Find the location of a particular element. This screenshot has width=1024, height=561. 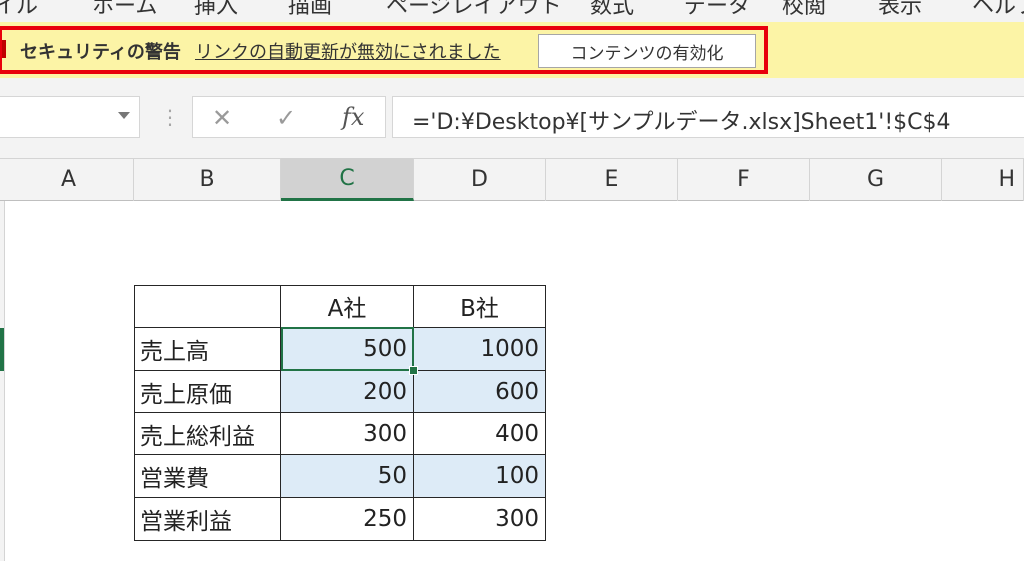

table-cell: 50 is located at coordinates (347, 476).